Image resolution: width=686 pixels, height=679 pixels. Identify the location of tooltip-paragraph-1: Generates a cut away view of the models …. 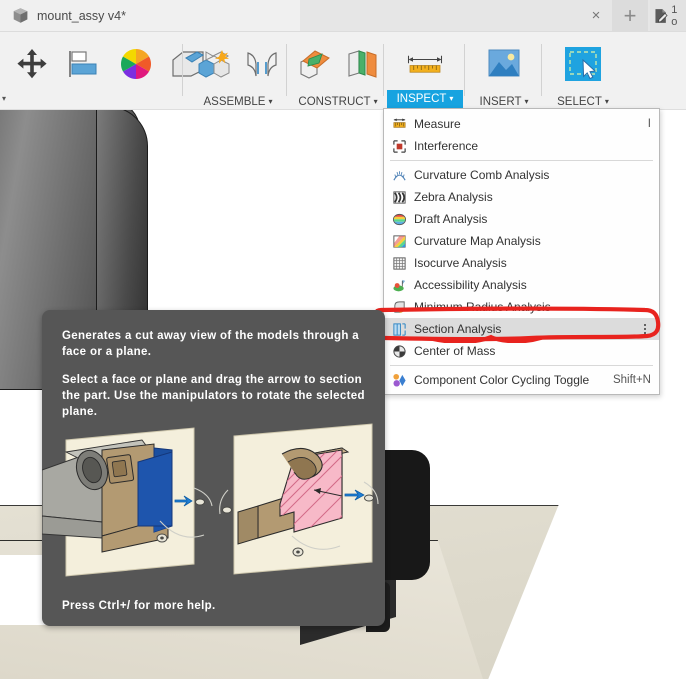
(211, 344).